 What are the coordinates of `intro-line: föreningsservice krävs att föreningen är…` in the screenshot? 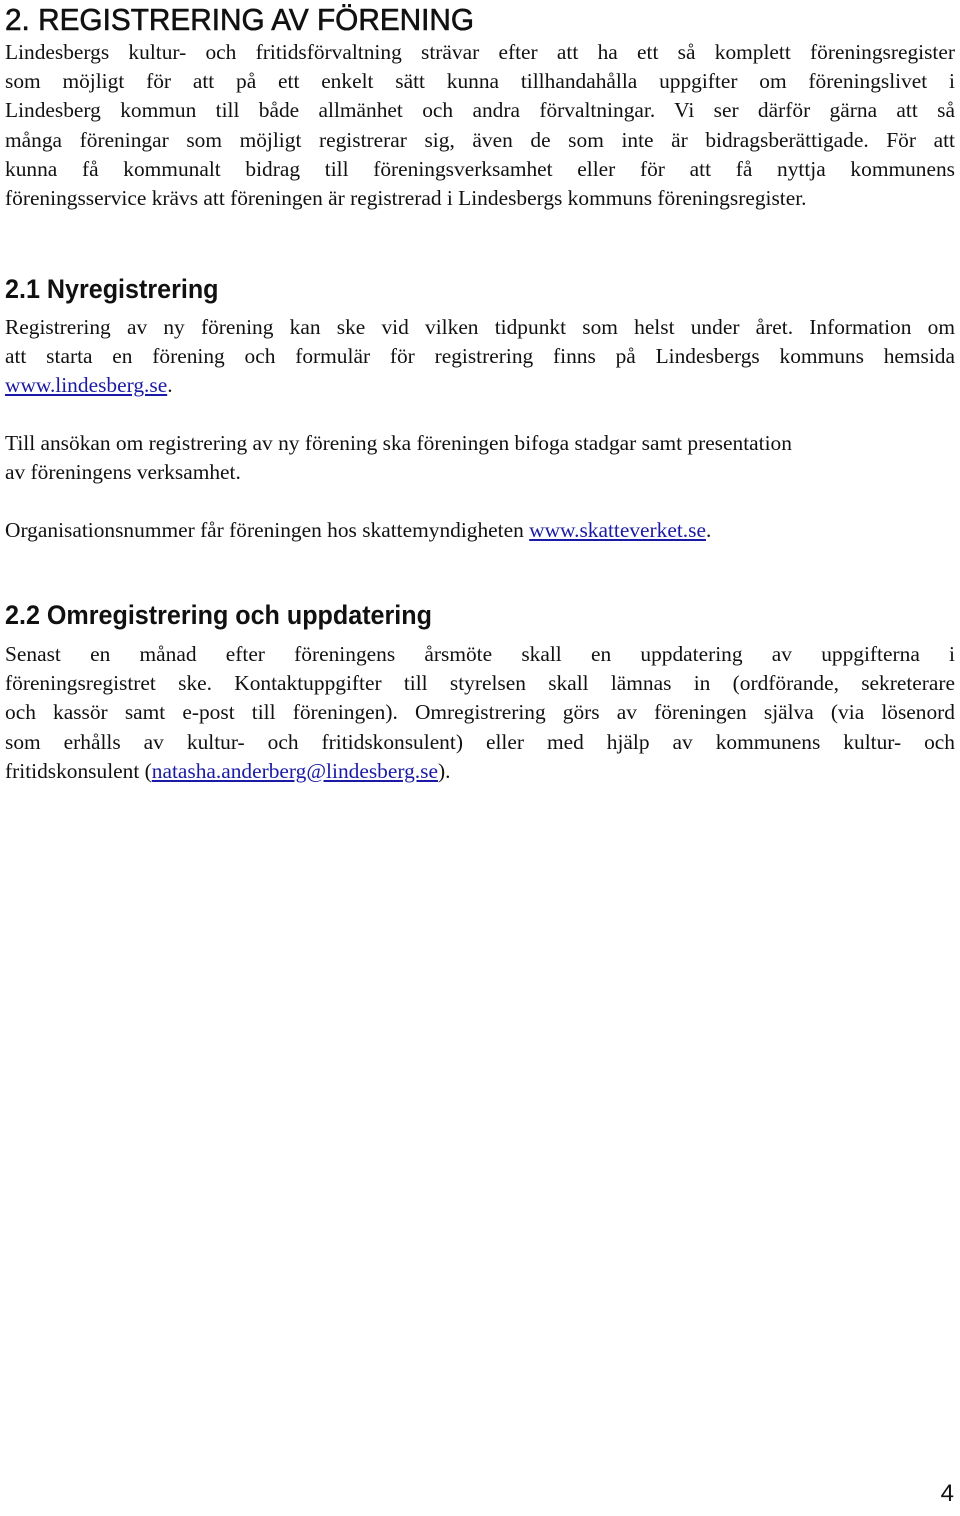 It's located at (406, 197).